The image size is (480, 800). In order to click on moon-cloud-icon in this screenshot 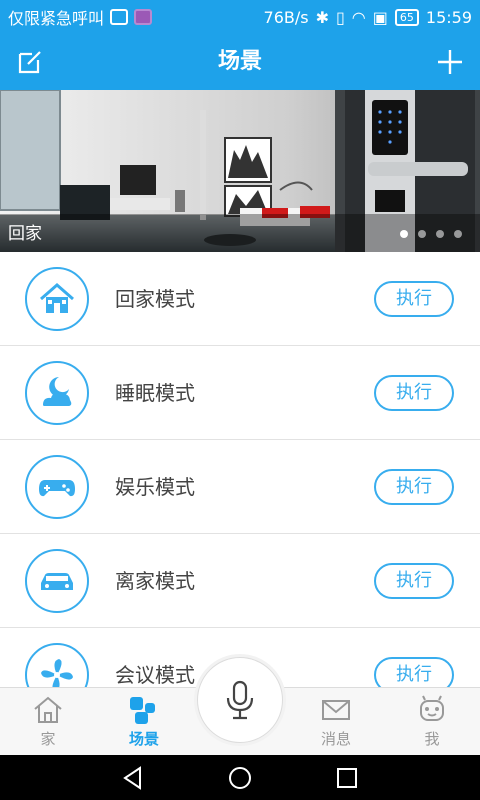, I will do `click(57, 393)`.